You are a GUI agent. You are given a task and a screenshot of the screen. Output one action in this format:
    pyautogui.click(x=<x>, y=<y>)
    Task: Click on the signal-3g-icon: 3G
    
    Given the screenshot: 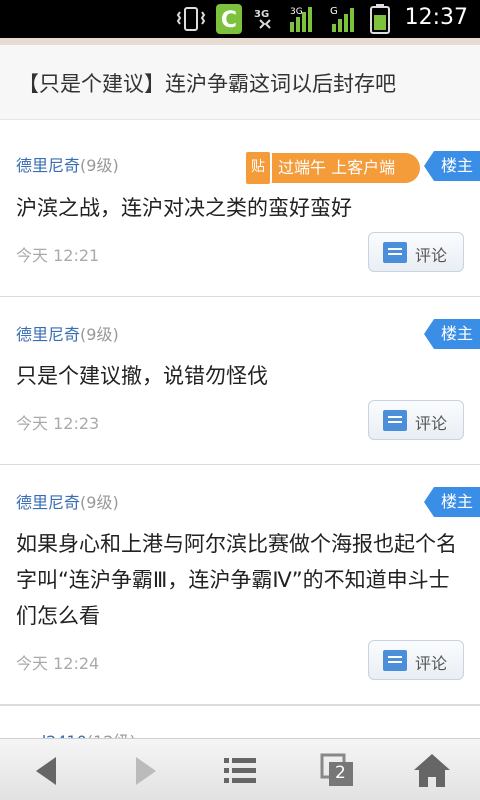 What is the action you would take?
    pyautogui.click(x=301, y=19)
    